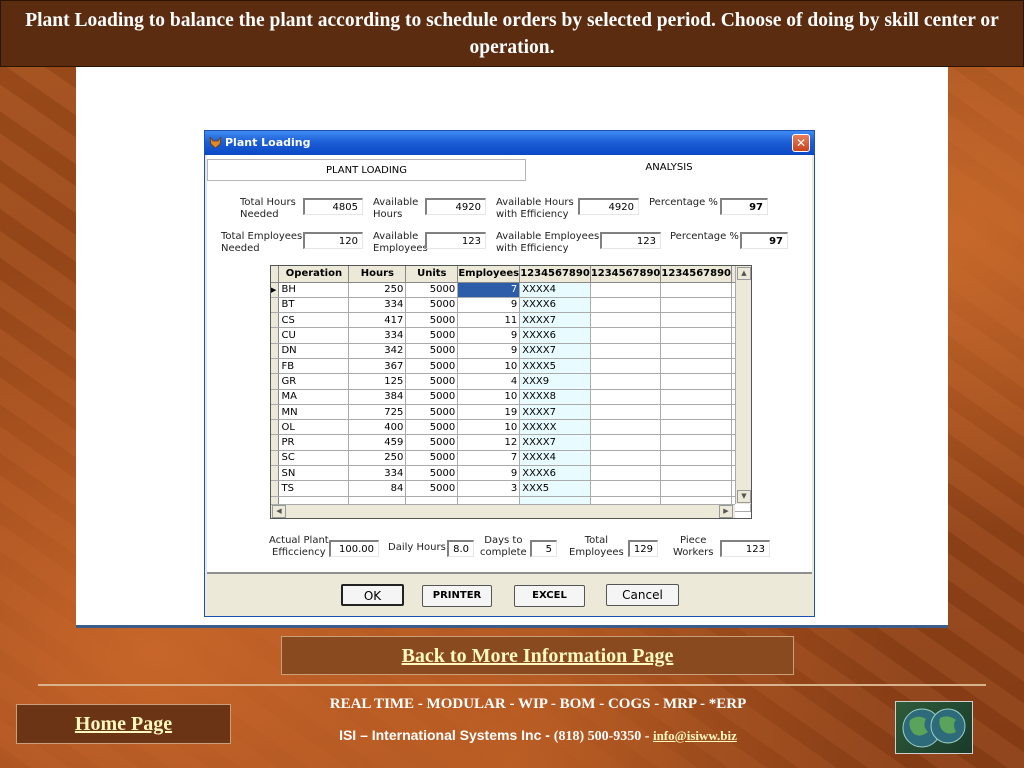 This screenshot has width=1024, height=768. Describe the element at coordinates (275, 290) in the screenshot. I see `row-pointer-icon: ▶` at that location.